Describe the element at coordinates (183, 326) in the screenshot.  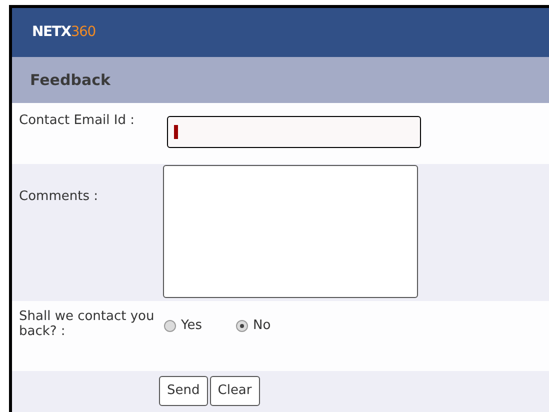
I see `radio-option: Yes` at that location.